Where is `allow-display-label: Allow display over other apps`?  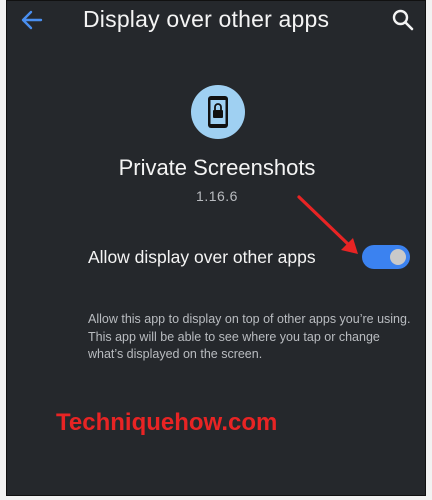
allow-display-label: Allow display over other apps is located at coordinates (202, 257).